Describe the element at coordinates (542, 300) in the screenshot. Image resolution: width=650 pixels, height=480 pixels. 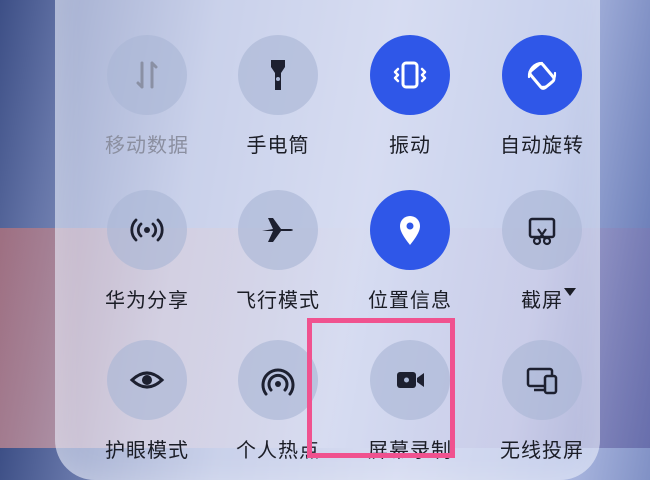
I see `tile-label: 截屏` at that location.